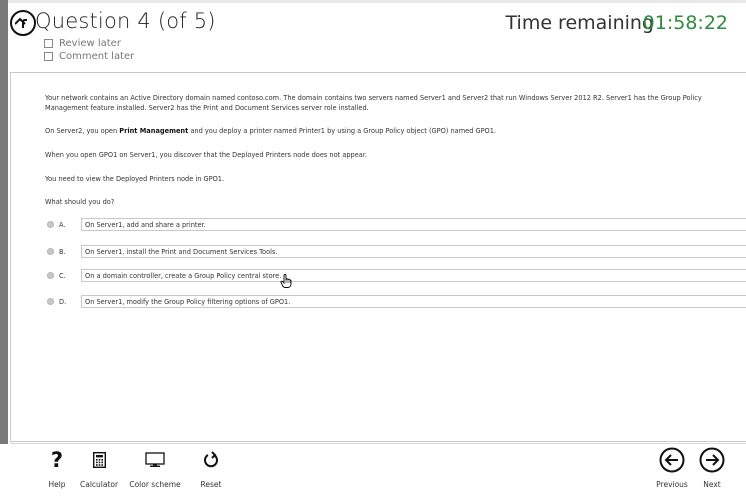 The height and width of the screenshot is (504, 746). Describe the element at coordinates (62, 224) in the screenshot. I see `answer-letter: A.` at that location.